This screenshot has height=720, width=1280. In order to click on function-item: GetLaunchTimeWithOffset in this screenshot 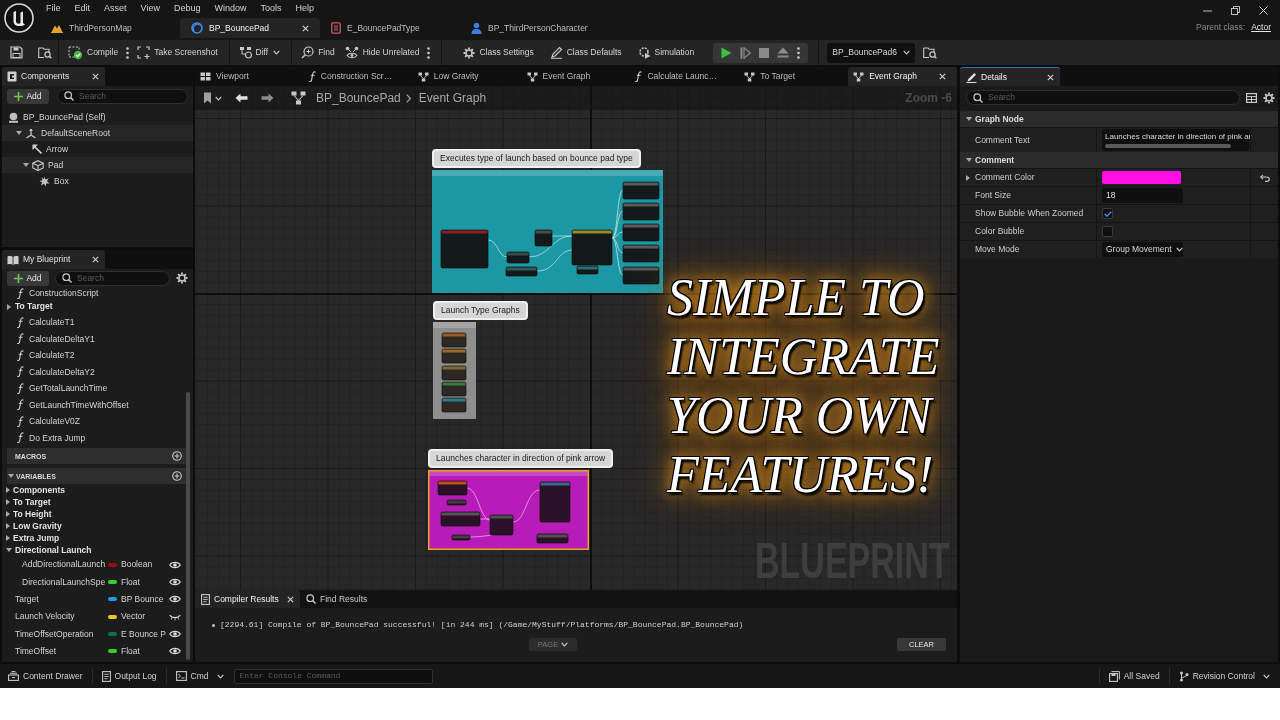, I will do `click(94, 404)`.